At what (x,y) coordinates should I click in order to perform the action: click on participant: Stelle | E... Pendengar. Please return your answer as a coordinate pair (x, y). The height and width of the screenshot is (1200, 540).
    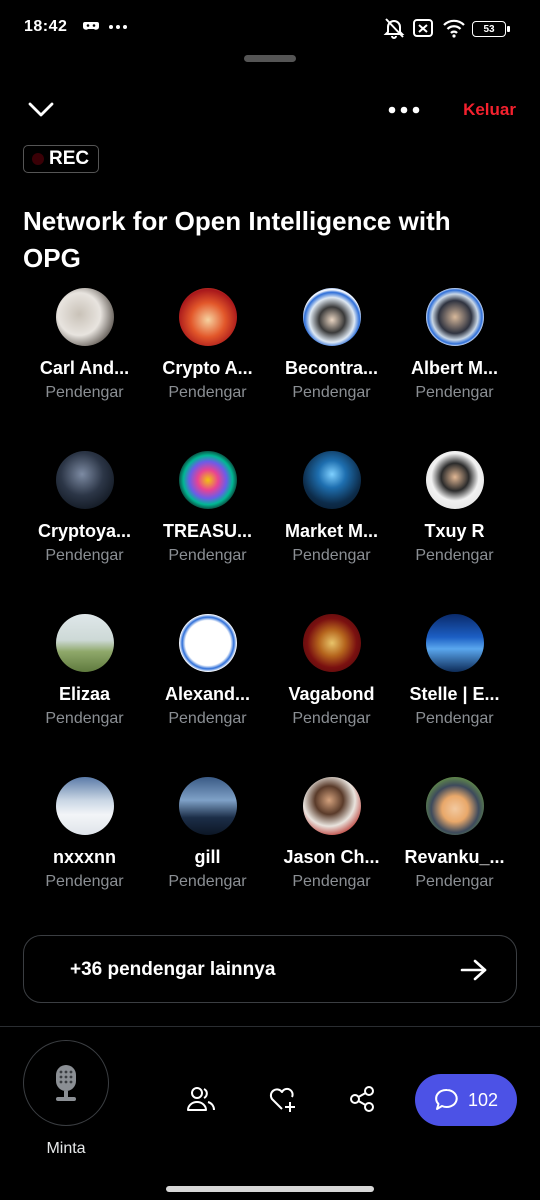
    Looking at the image, I should click on (454, 671).